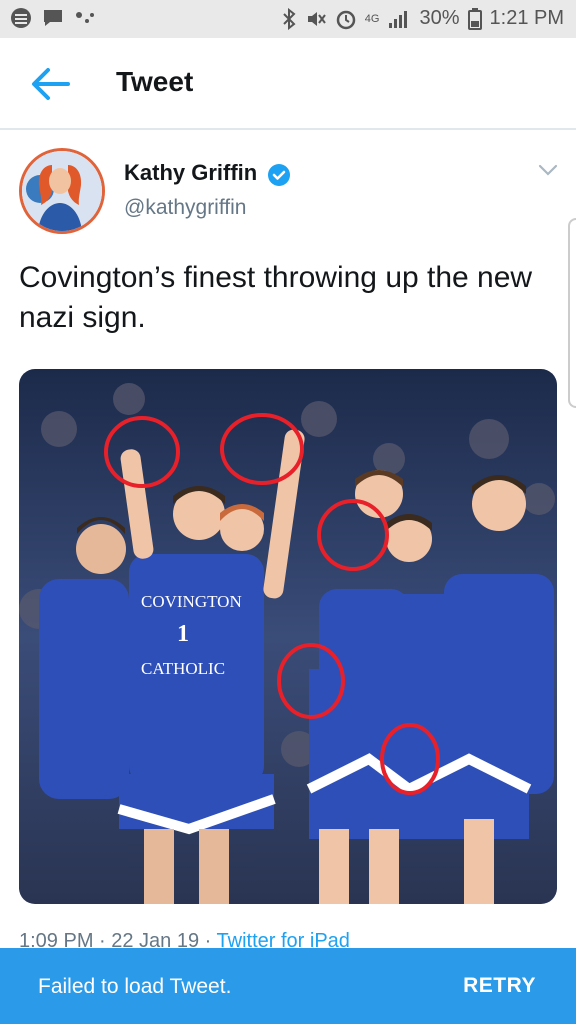 The image size is (576, 1024). What do you see at coordinates (548, 170) in the screenshot?
I see `chevron-down-icon` at bounding box center [548, 170].